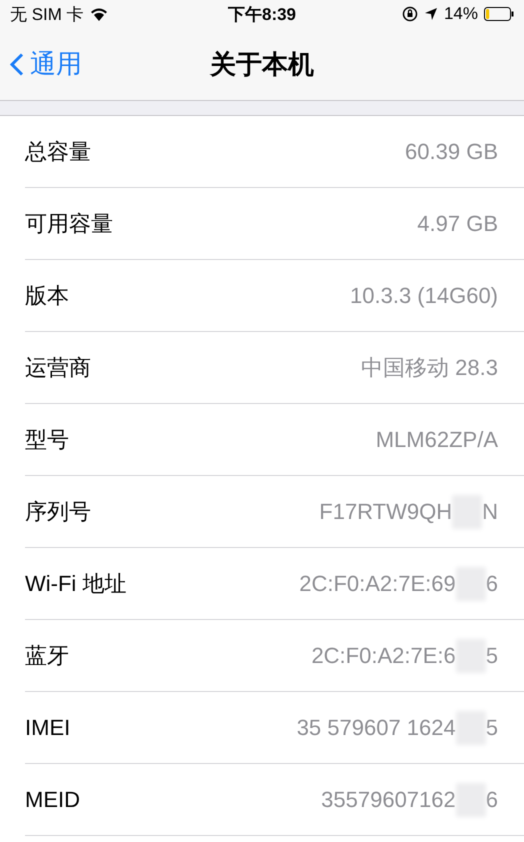 The height and width of the screenshot is (842, 524). Describe the element at coordinates (17, 64) in the screenshot. I see `back-chevron-icon` at that location.